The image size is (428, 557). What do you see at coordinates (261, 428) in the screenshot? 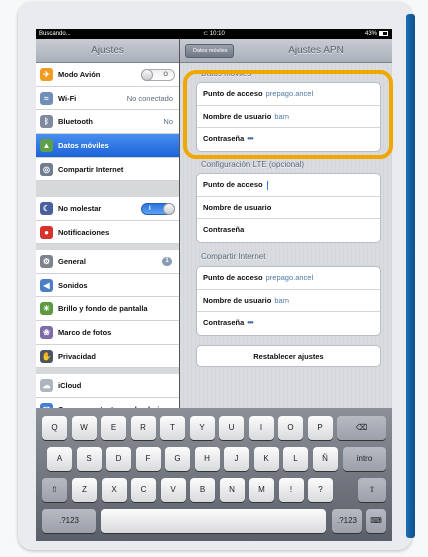
I see `key-i: I` at bounding box center [261, 428].